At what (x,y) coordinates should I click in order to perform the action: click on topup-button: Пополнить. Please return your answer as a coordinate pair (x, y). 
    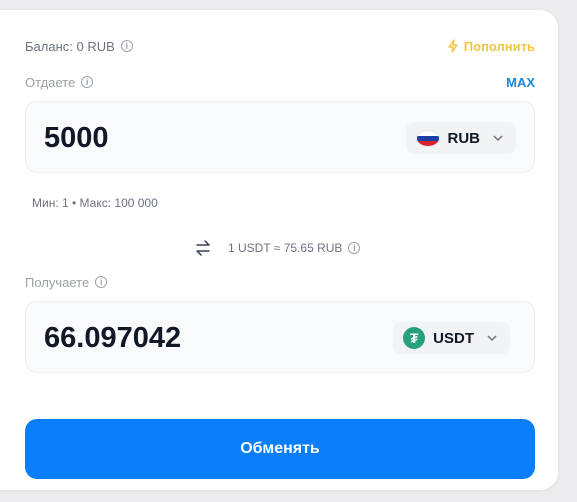
    Looking at the image, I should click on (491, 46).